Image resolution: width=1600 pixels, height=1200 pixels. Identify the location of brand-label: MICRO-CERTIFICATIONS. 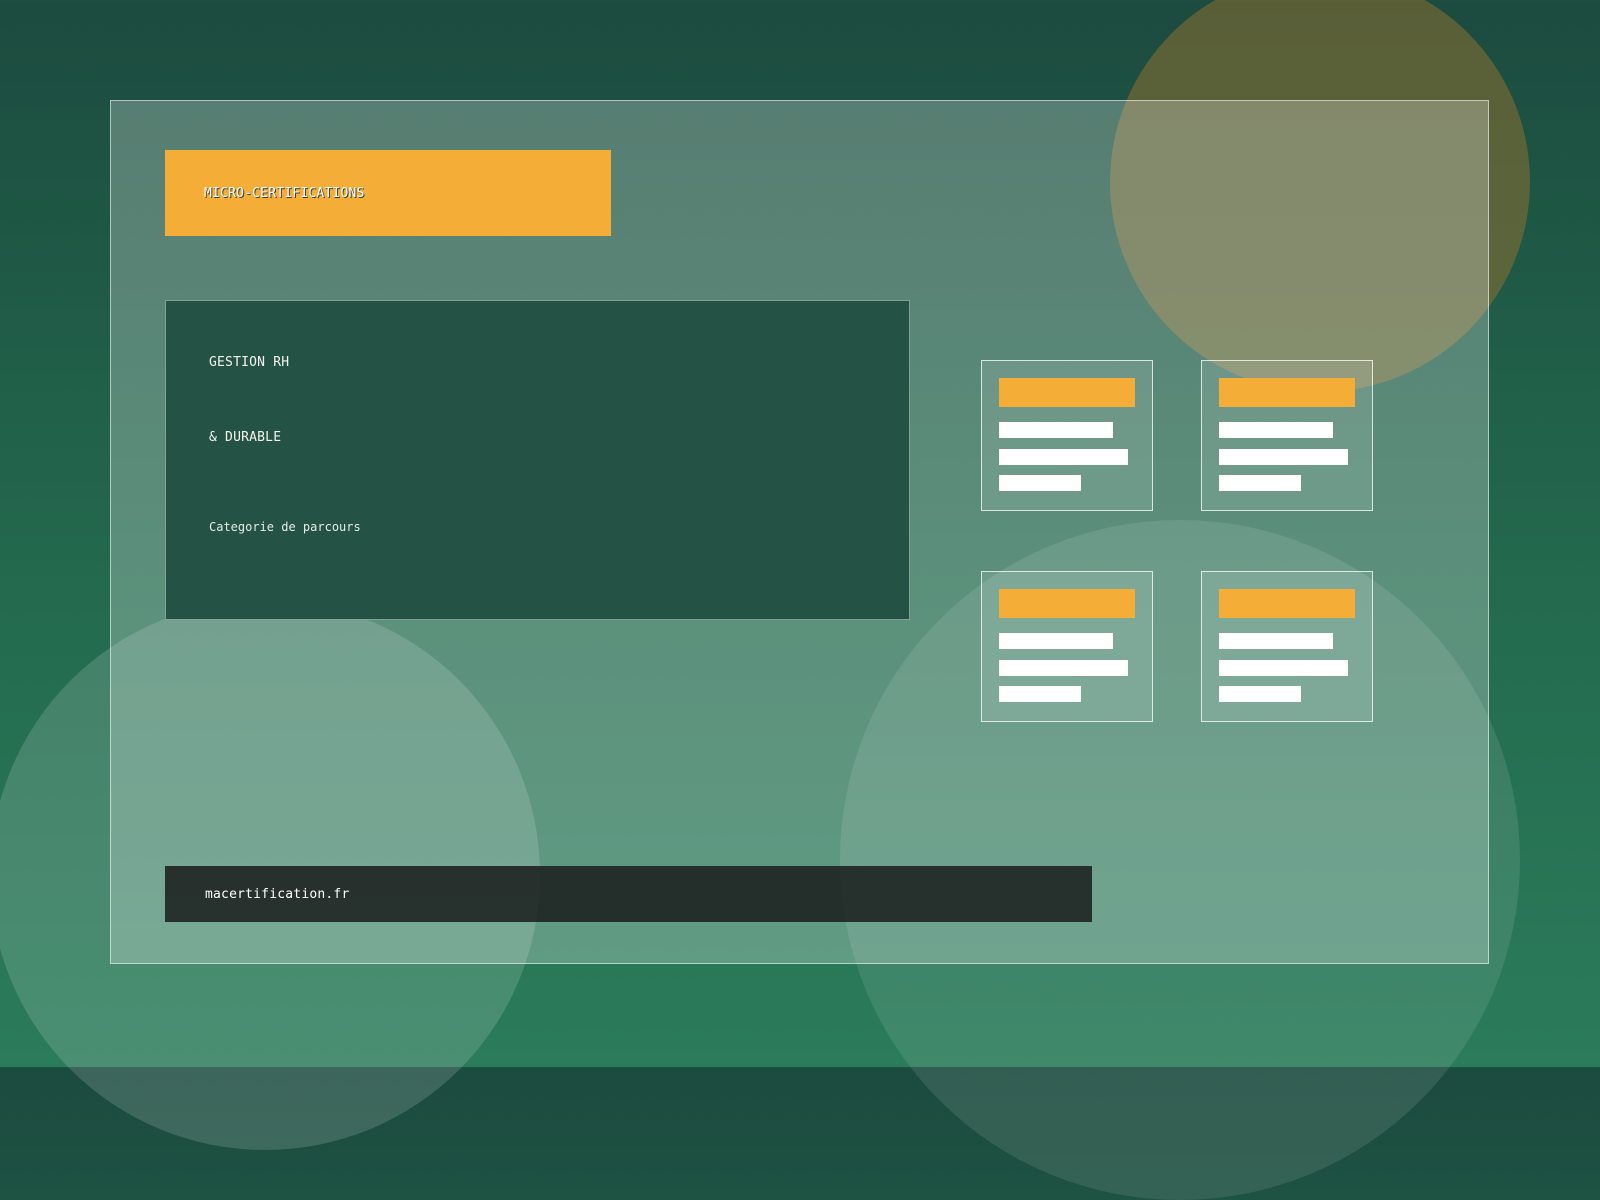
(284, 193).